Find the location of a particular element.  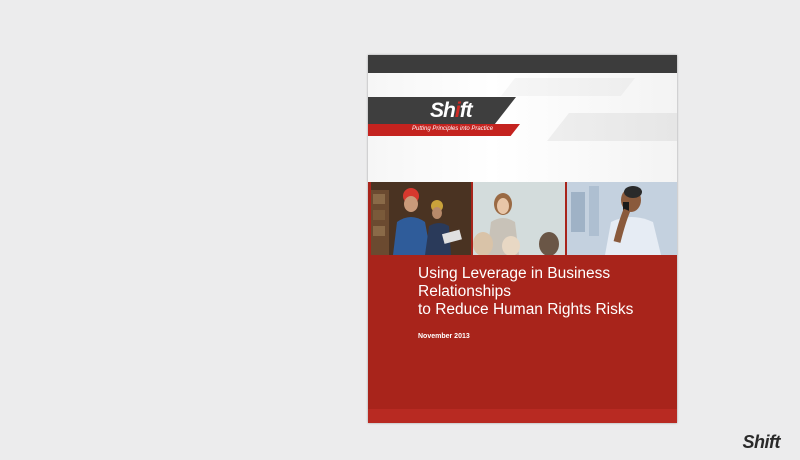

cover-top-bar is located at coordinates (522, 64).